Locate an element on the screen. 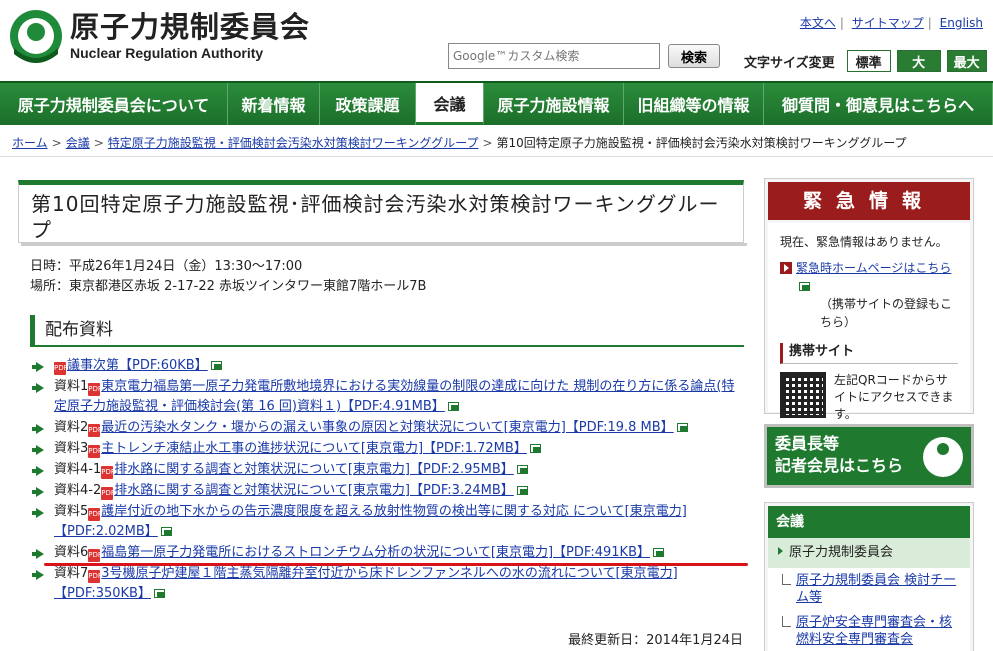 The image size is (993, 651). logo-title-jp: 原子力規制委員会 is located at coordinates (190, 27).